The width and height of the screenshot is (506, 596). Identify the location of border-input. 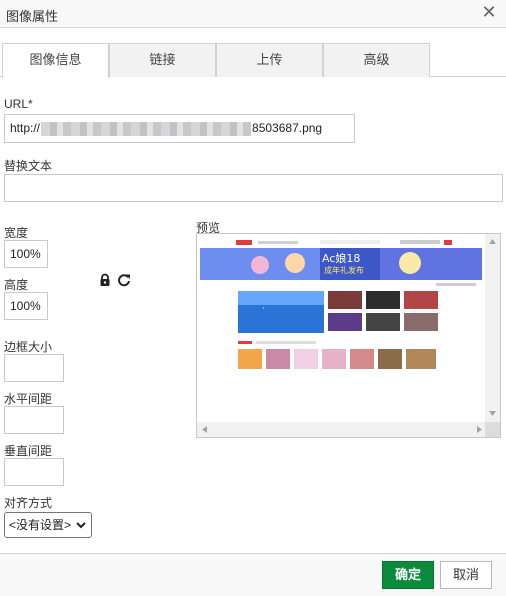
(34, 368).